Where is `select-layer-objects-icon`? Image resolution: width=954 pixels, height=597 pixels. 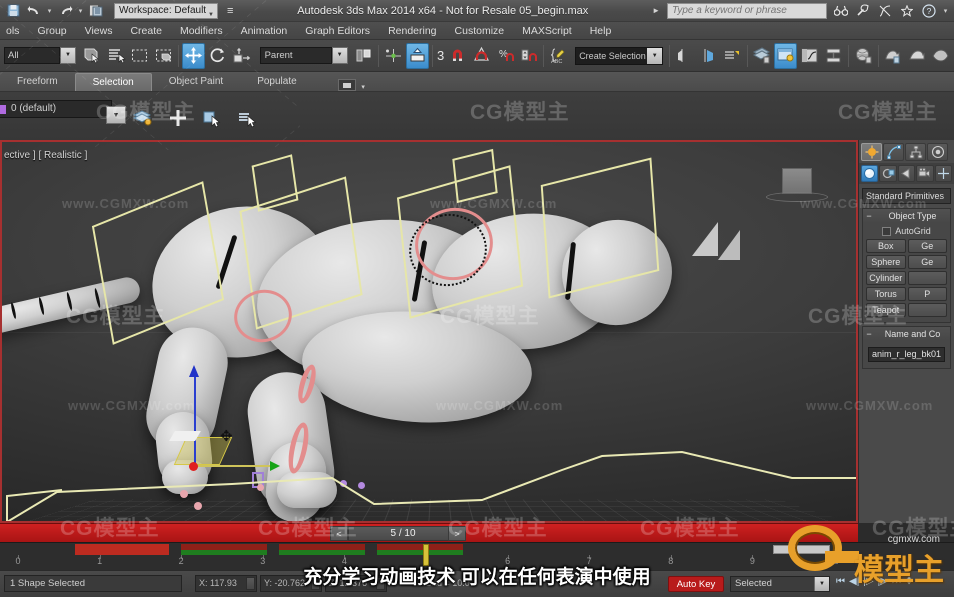
select-layer-objects-icon is located at coordinates (213, 120).